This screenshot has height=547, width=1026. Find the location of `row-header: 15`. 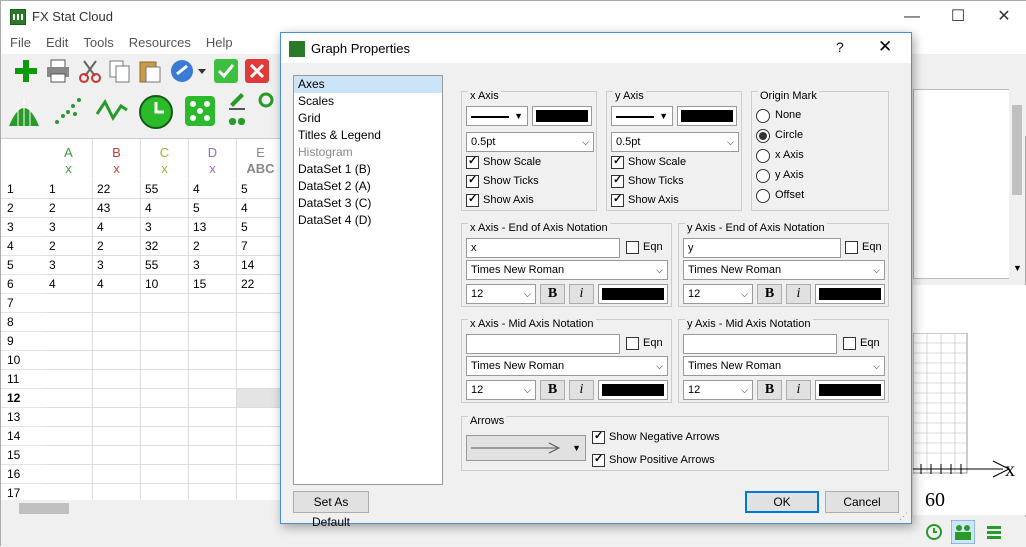

row-header: 15 is located at coordinates (23, 455).